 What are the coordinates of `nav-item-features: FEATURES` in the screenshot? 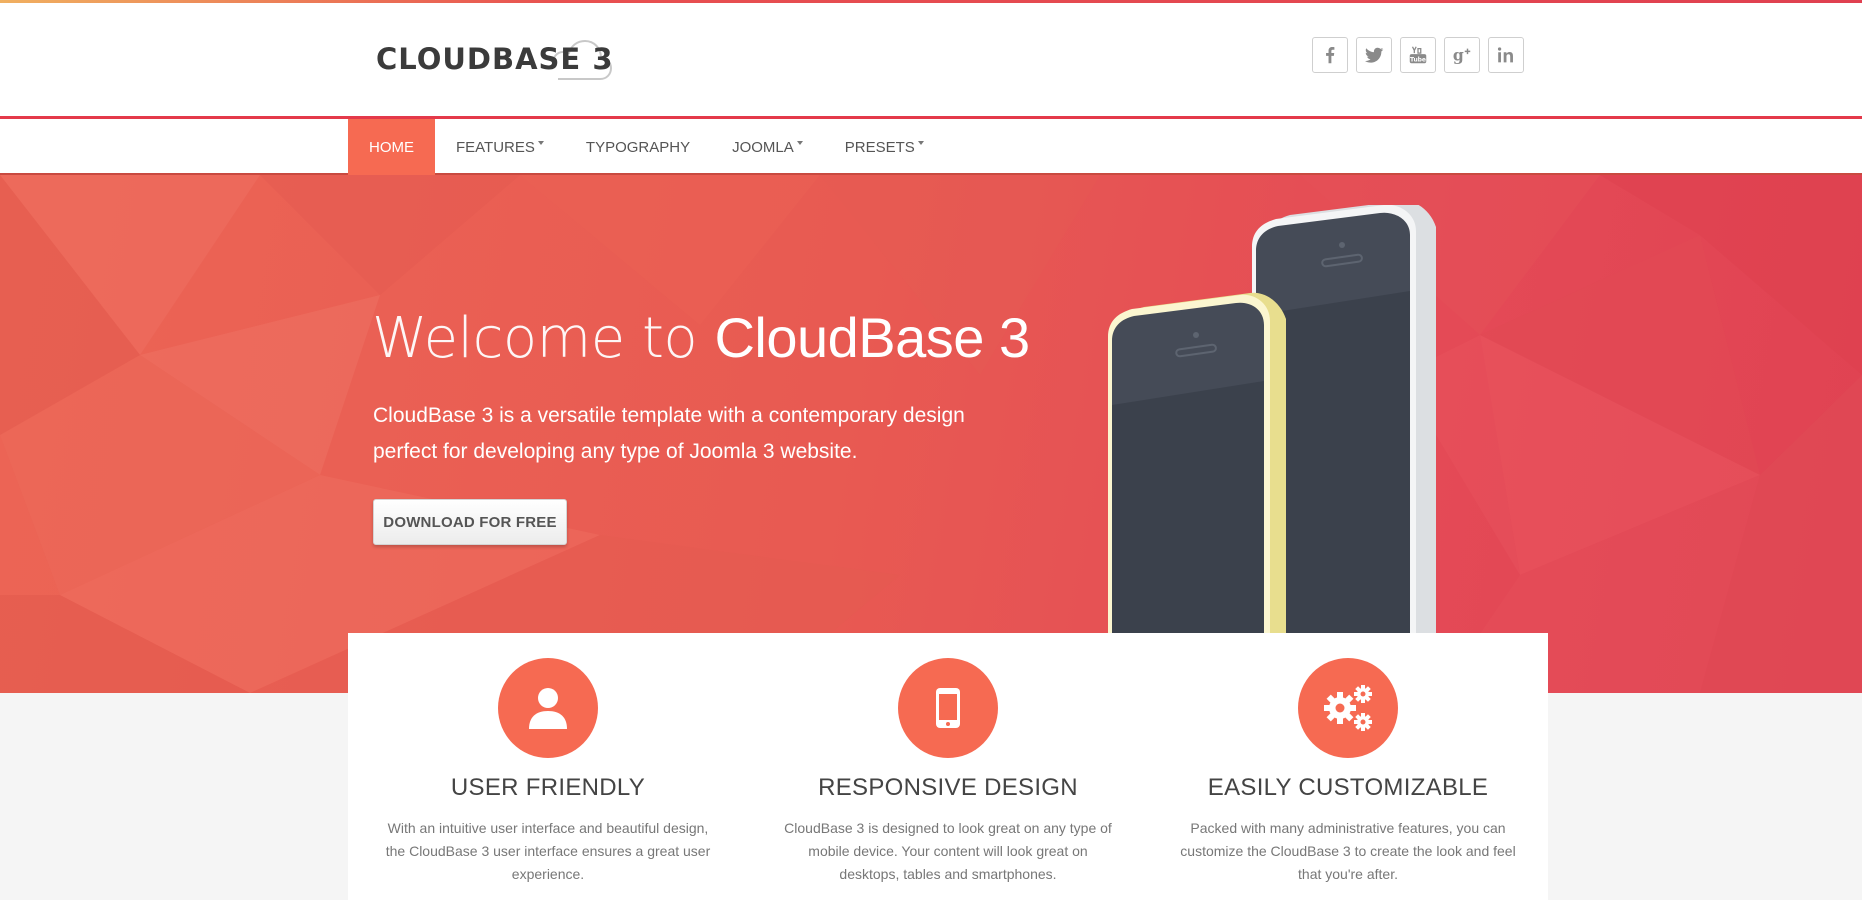 It's located at (500, 147).